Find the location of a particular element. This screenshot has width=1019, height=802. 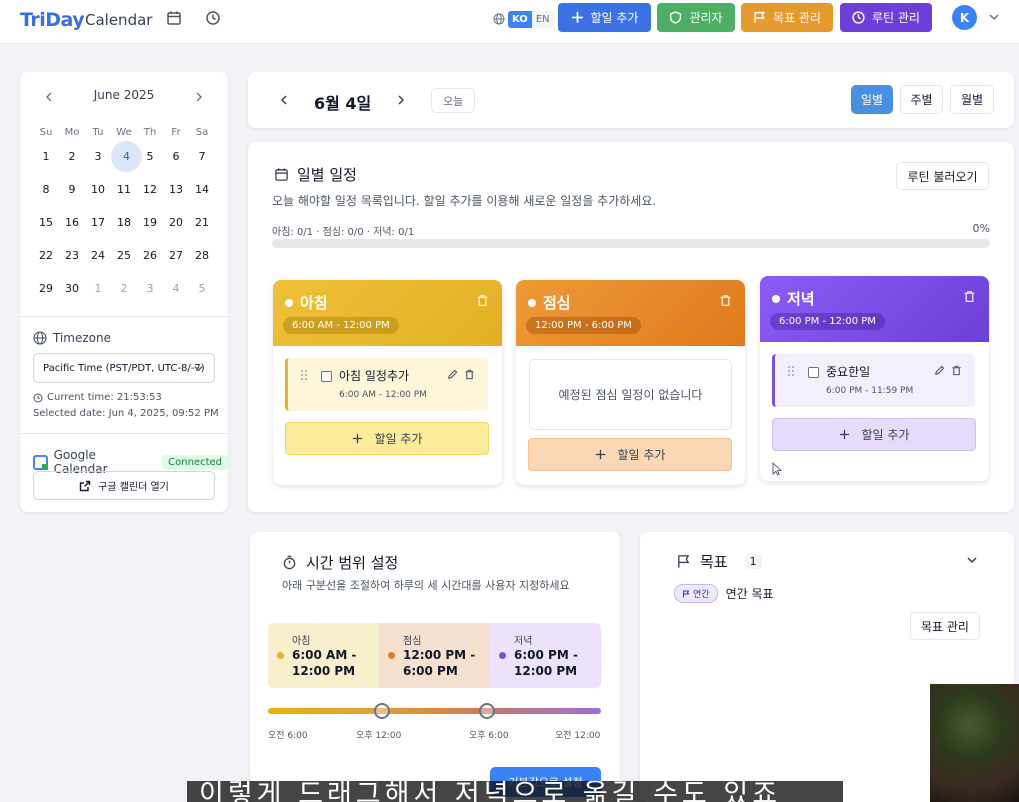

calendar-day: 18 is located at coordinates (124, 222).